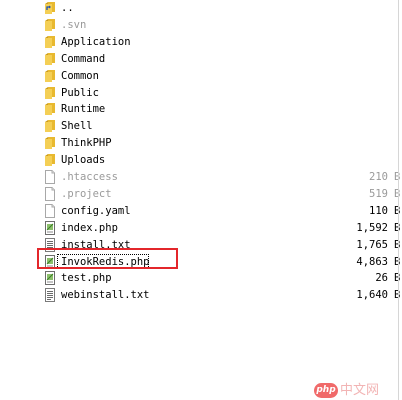  I want to click on file-name: .., so click(67, 8).